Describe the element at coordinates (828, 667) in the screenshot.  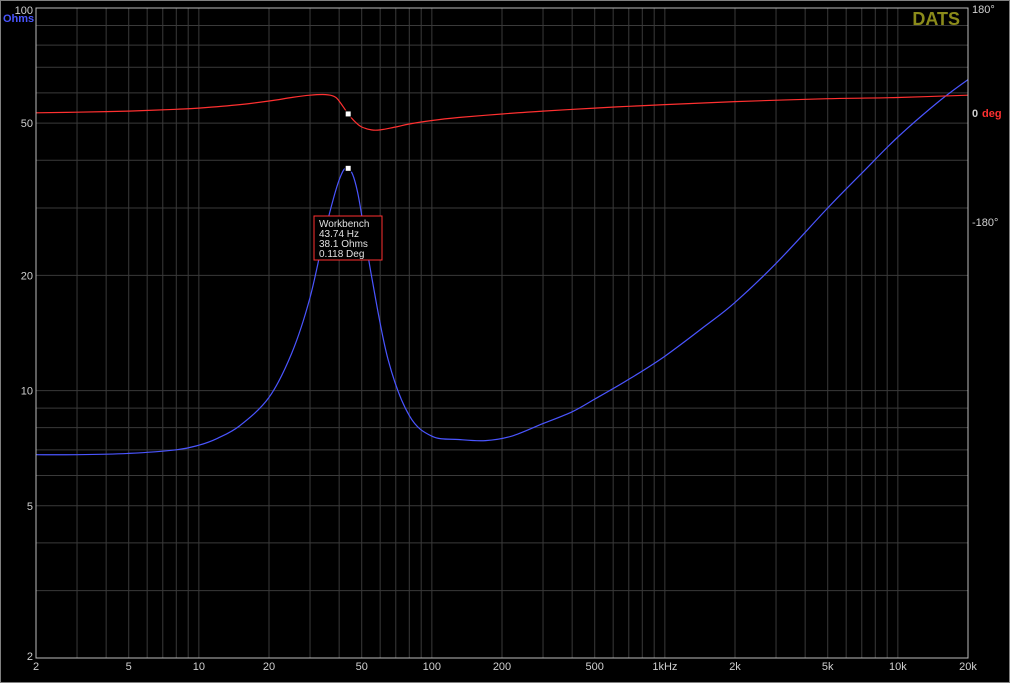
I see `x-tick-label: 5k` at that location.